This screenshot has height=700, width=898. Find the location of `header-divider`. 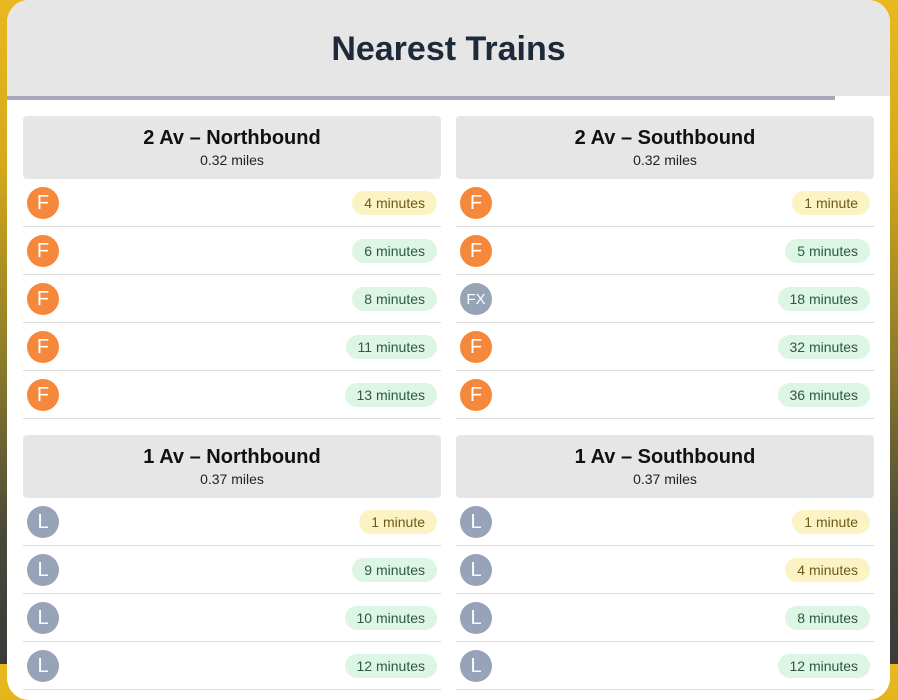

header-divider is located at coordinates (421, 98).